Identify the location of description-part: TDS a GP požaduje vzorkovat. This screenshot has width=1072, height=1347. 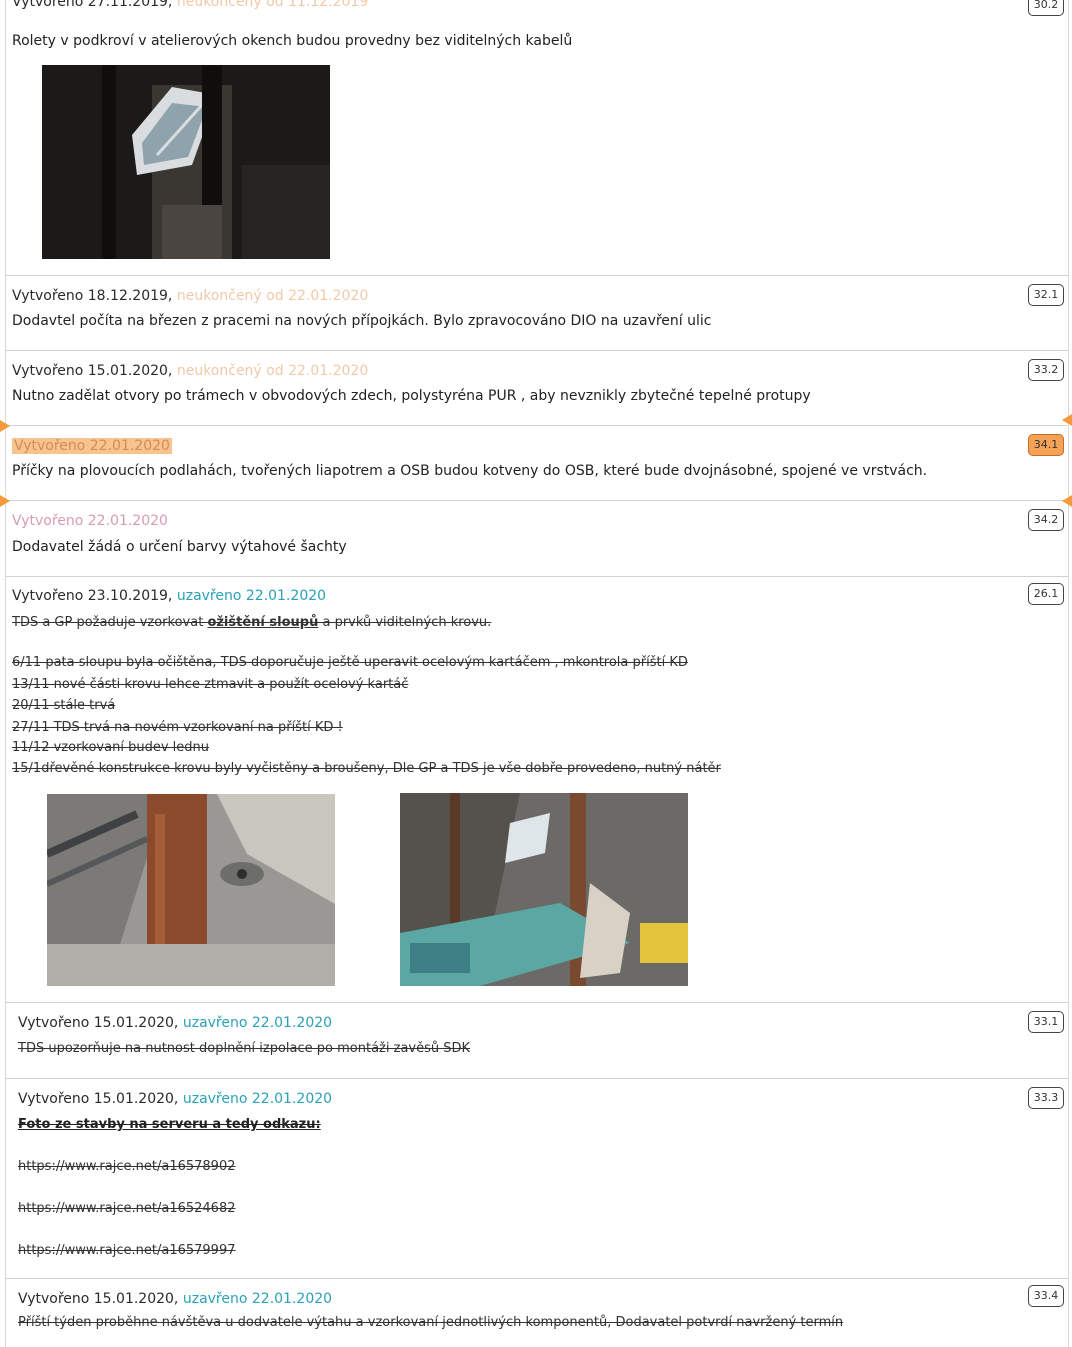
(110, 622).